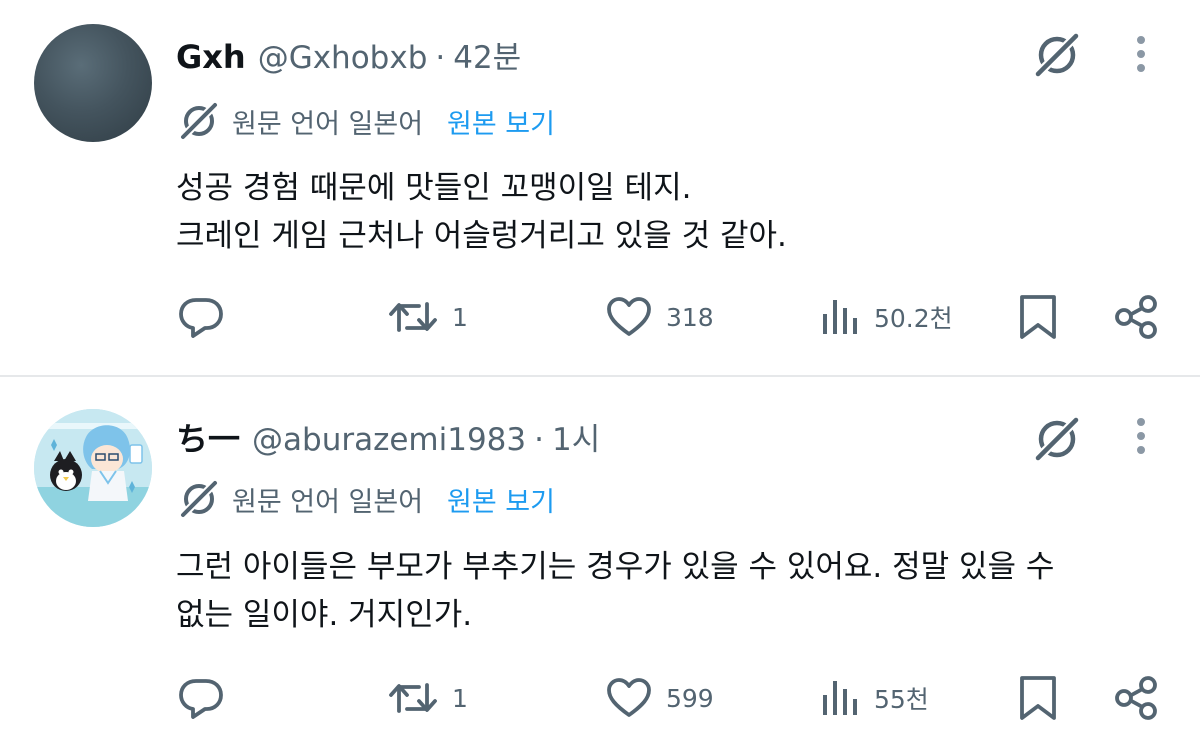 Image resolution: width=1200 pixels, height=735 pixels. I want to click on timestamp: 42분, so click(487, 54).